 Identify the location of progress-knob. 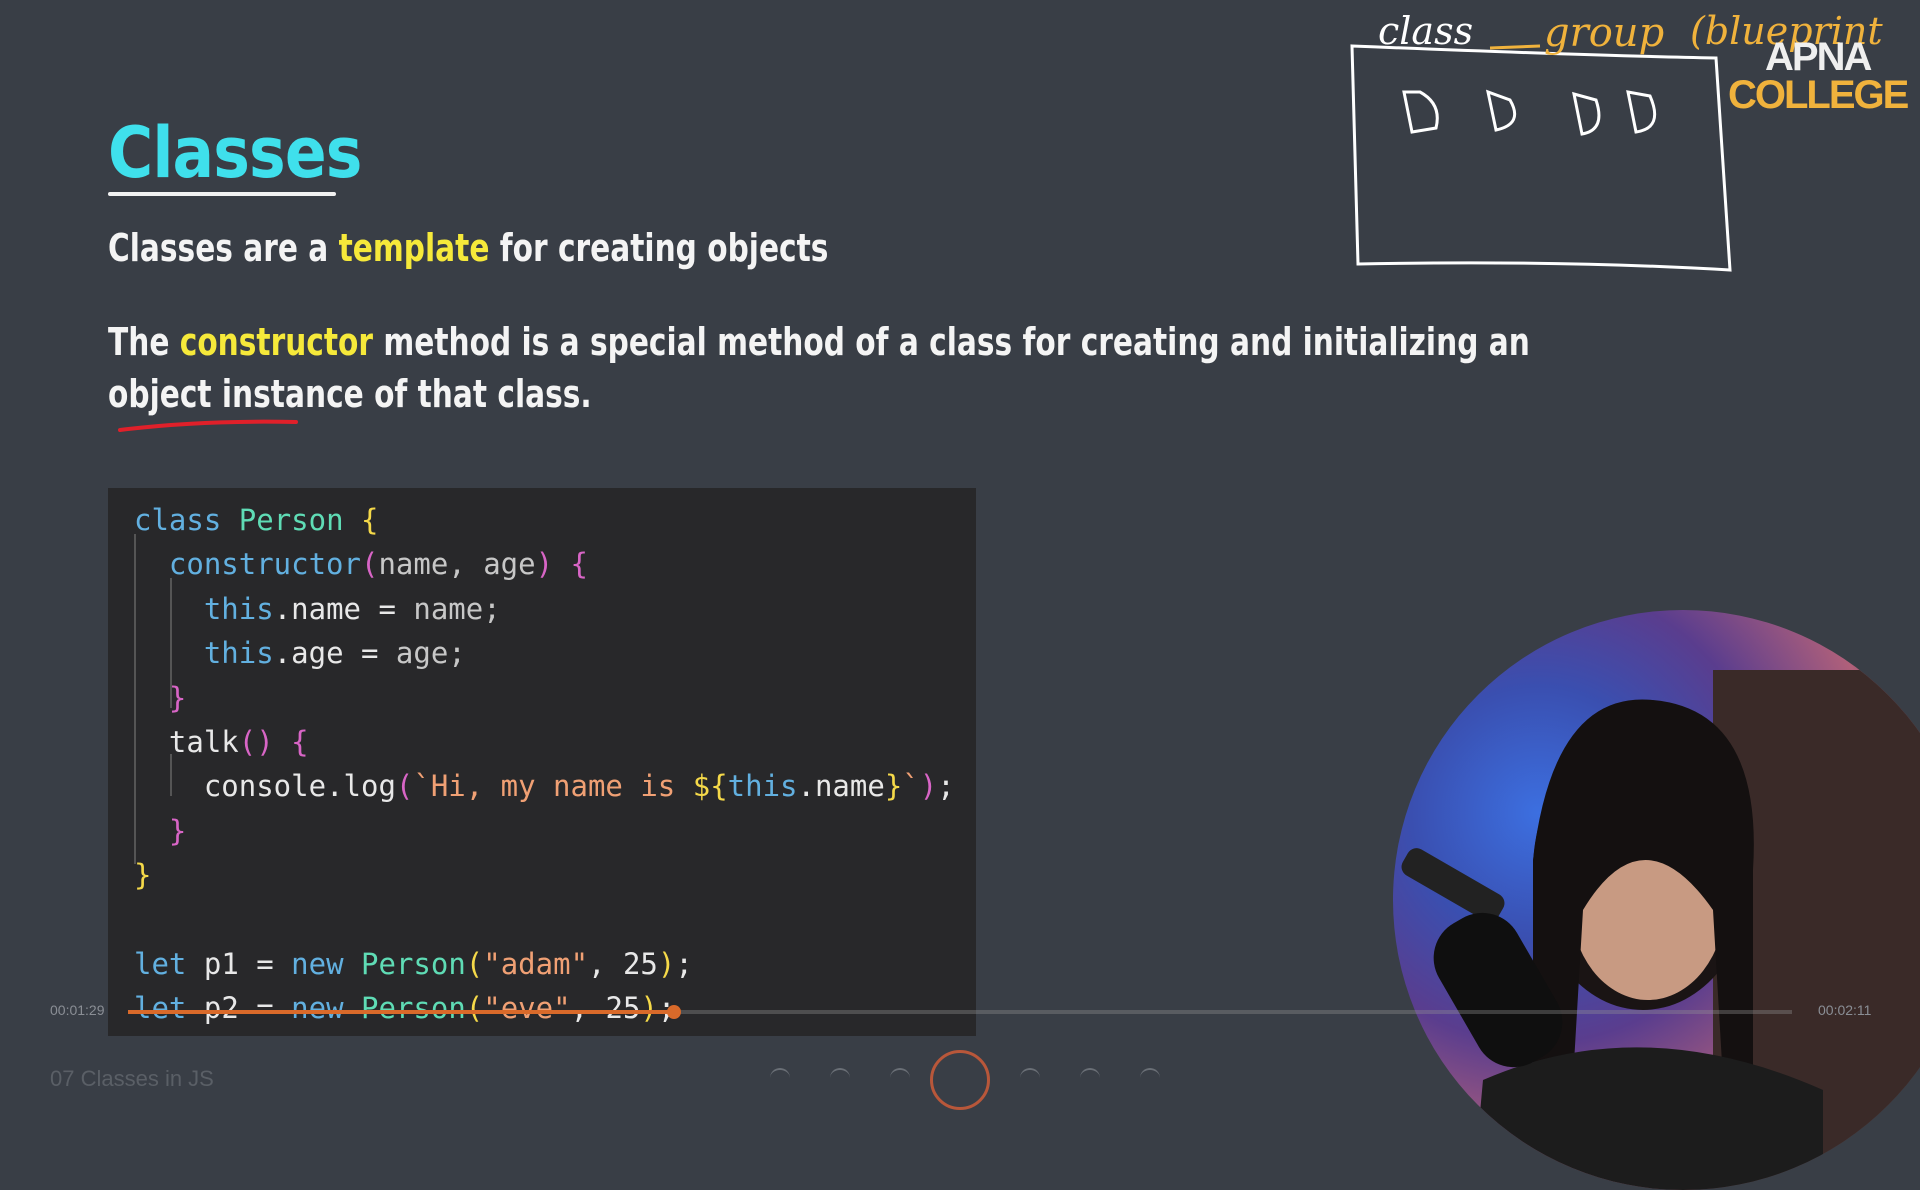
(673, 1012).